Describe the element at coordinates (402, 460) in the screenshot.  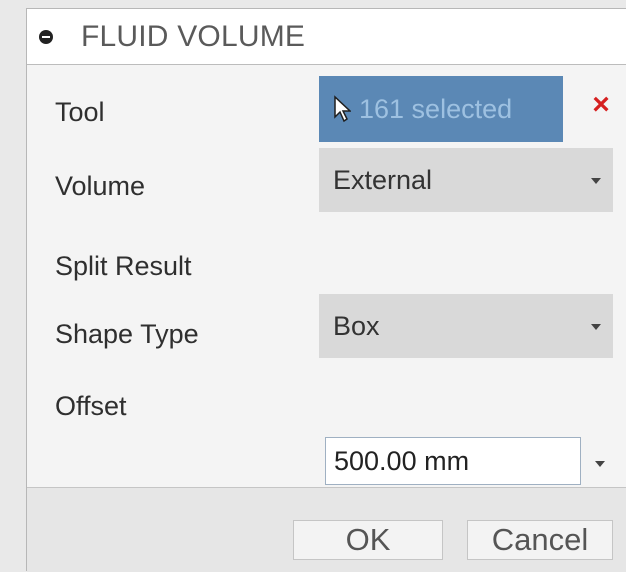
I see `offset-value: 500.00 mm` at that location.